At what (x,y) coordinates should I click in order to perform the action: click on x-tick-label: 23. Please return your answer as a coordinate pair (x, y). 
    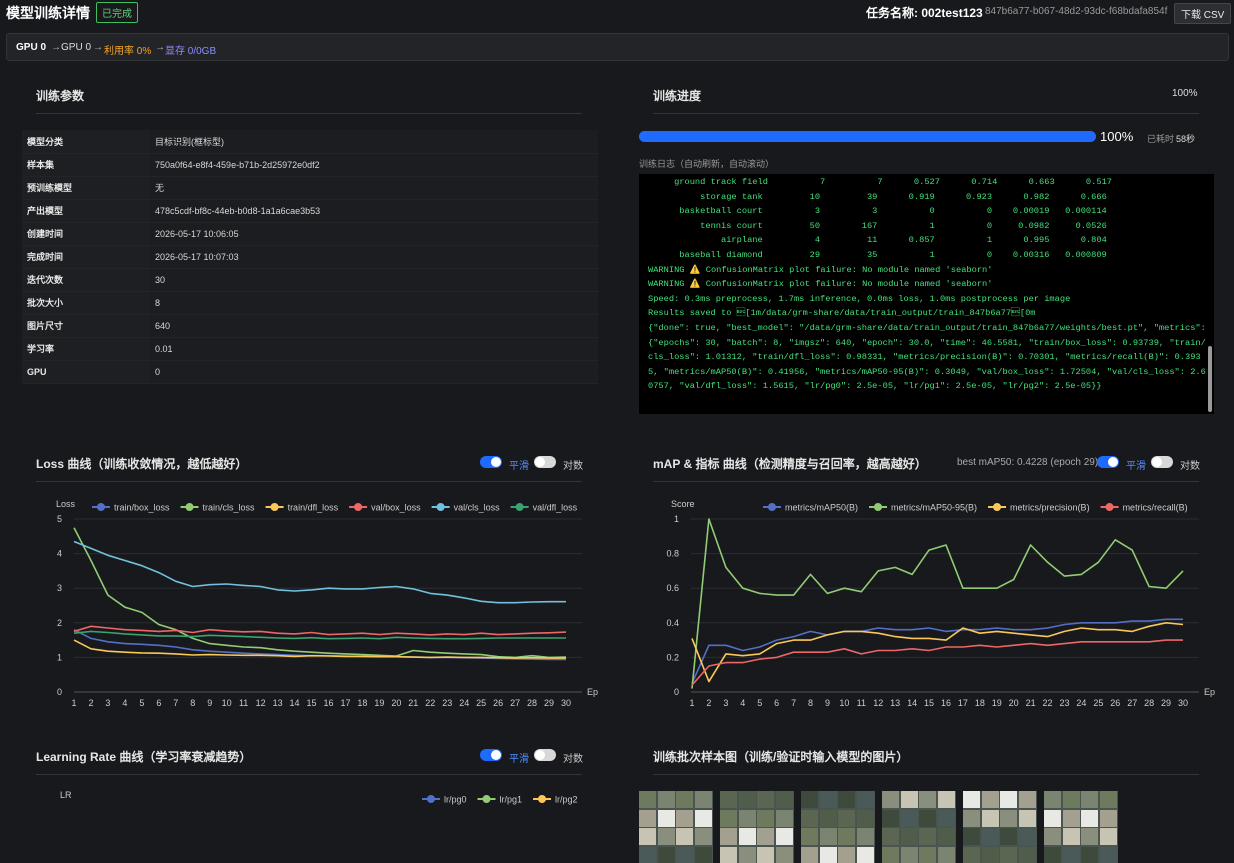
    Looking at the image, I should click on (447, 703).